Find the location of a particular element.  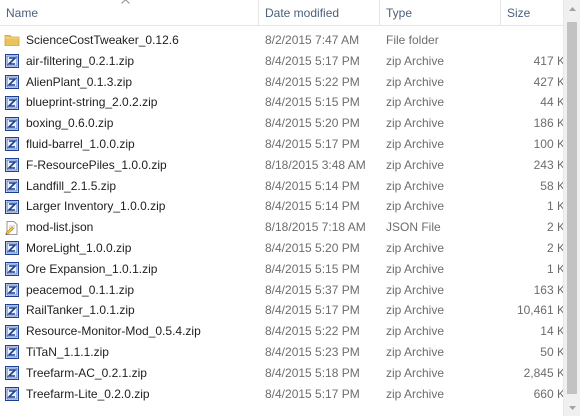

file-name-cell: MoreLight_1.0.0.zip is located at coordinates (129, 248).